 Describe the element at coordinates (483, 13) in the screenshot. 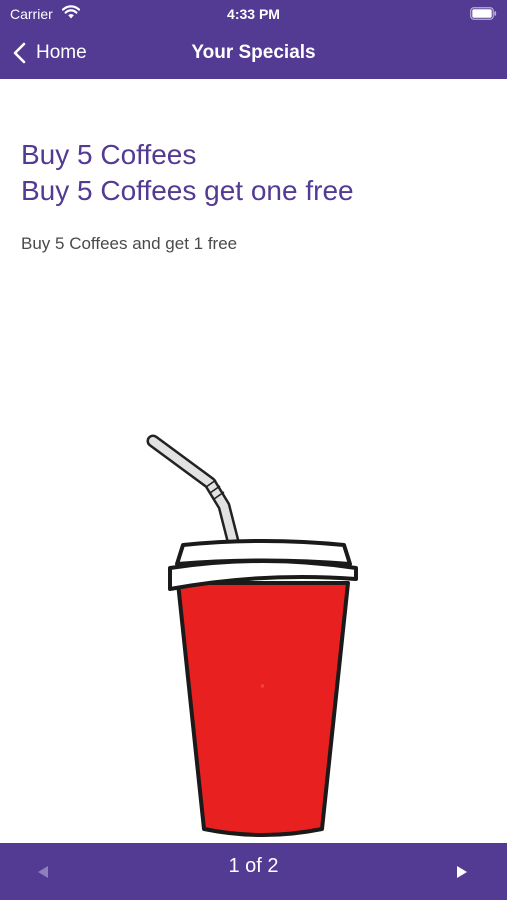

I see `battery-icon` at that location.